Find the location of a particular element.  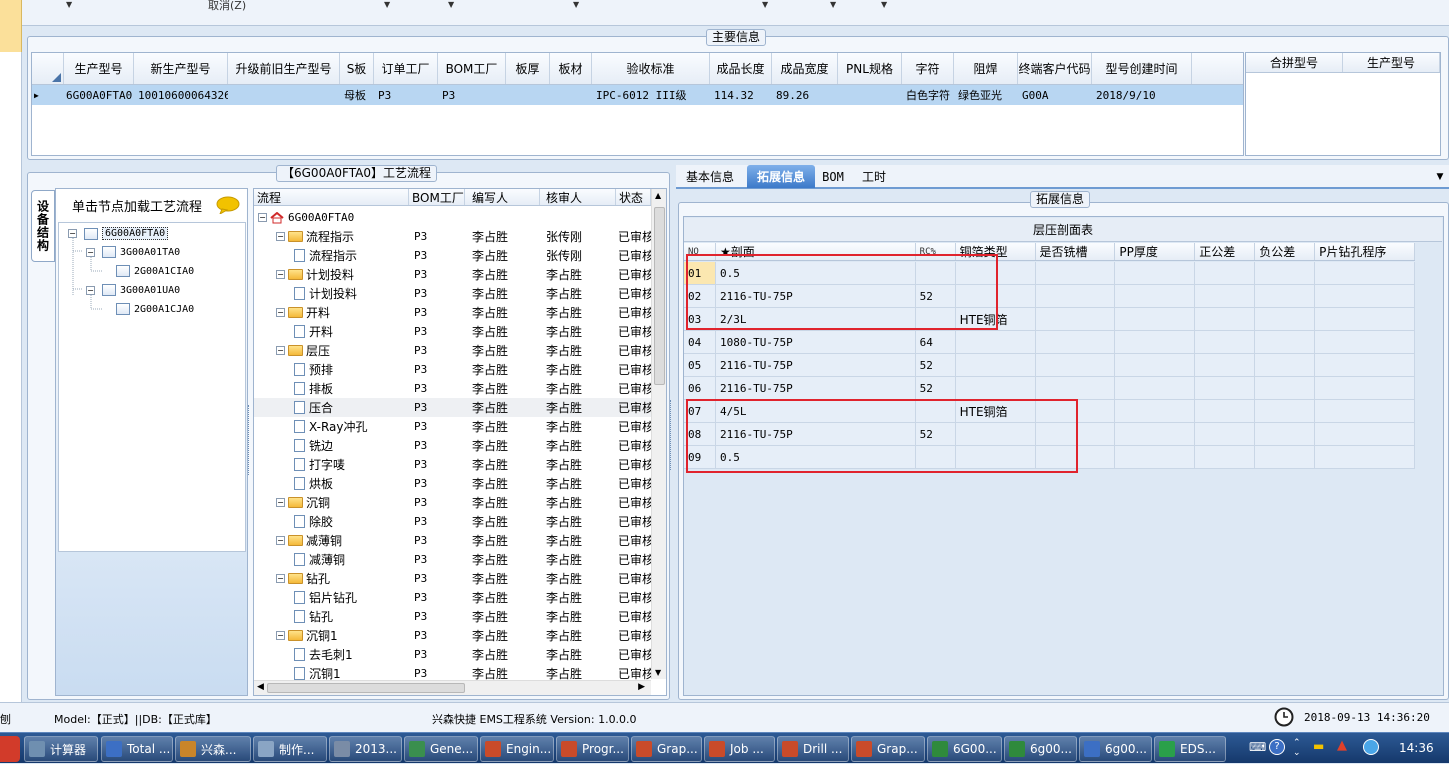

scroll-thumb is located at coordinates (659, 296).